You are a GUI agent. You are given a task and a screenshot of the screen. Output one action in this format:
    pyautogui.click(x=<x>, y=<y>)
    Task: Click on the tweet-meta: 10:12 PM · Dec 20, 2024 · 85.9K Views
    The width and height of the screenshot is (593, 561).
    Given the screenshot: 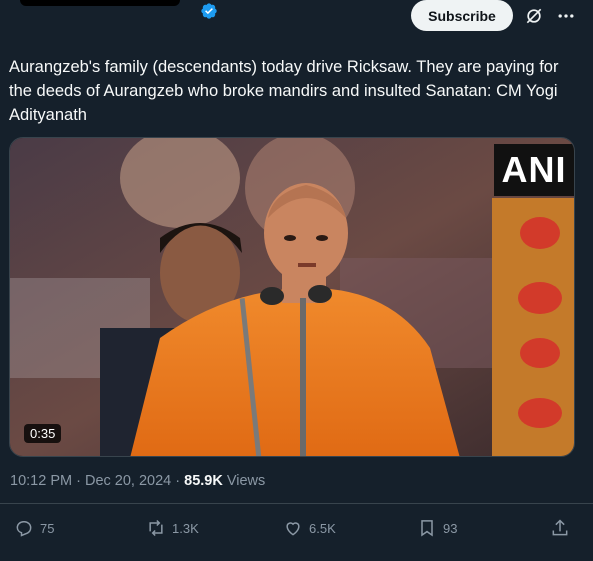 What is the action you would take?
    pyautogui.click(x=137, y=481)
    